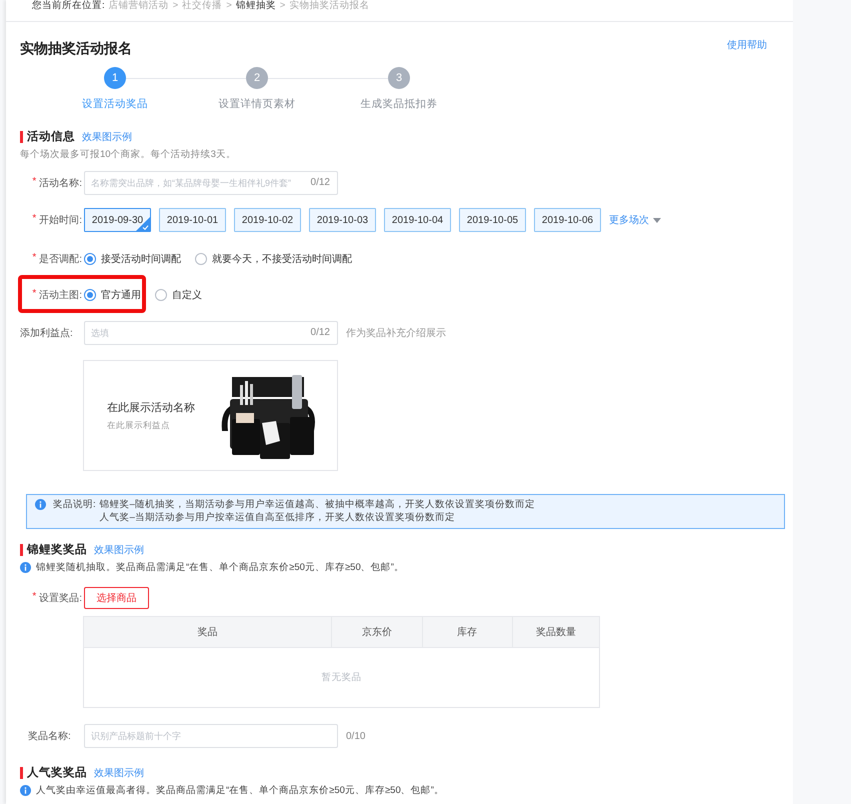  I want to click on section-title: 人气奖奖品, so click(53, 773).